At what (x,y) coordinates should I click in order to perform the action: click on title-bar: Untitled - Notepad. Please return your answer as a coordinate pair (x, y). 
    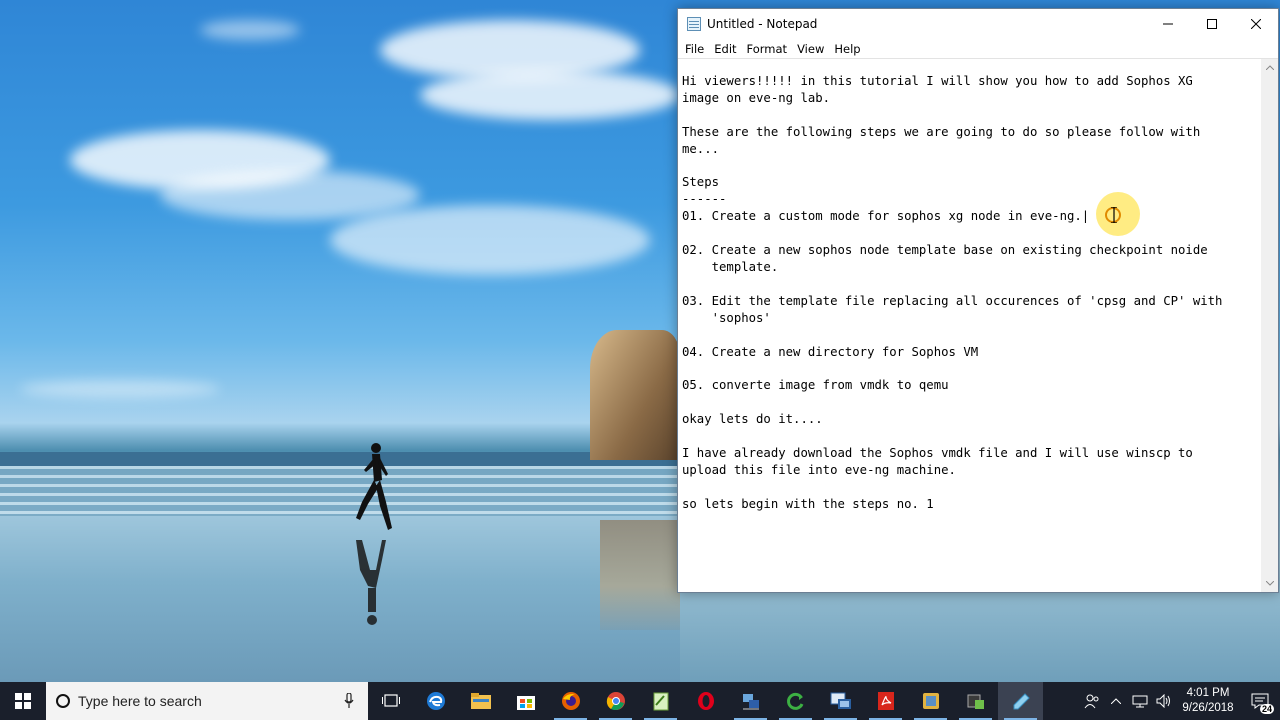
    Looking at the image, I should click on (978, 24).